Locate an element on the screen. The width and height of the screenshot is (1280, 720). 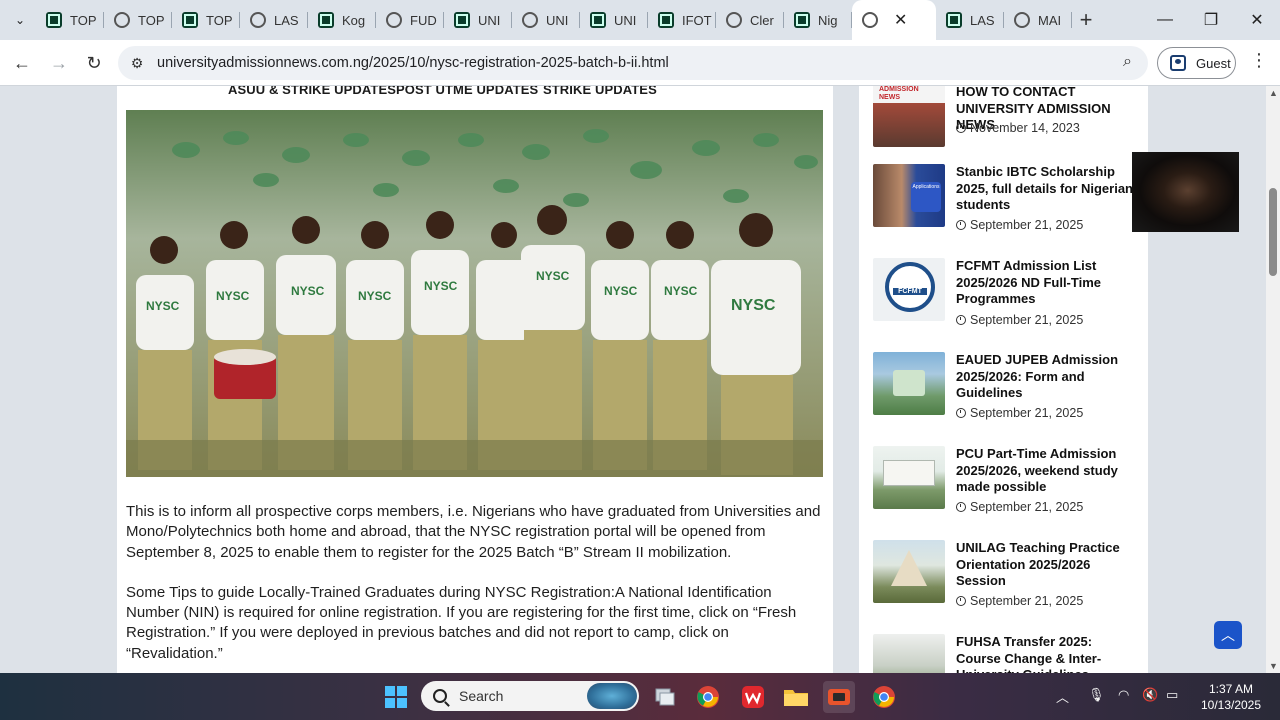
more-menu-icon: ⋮ is located at coordinates (1259, 60).